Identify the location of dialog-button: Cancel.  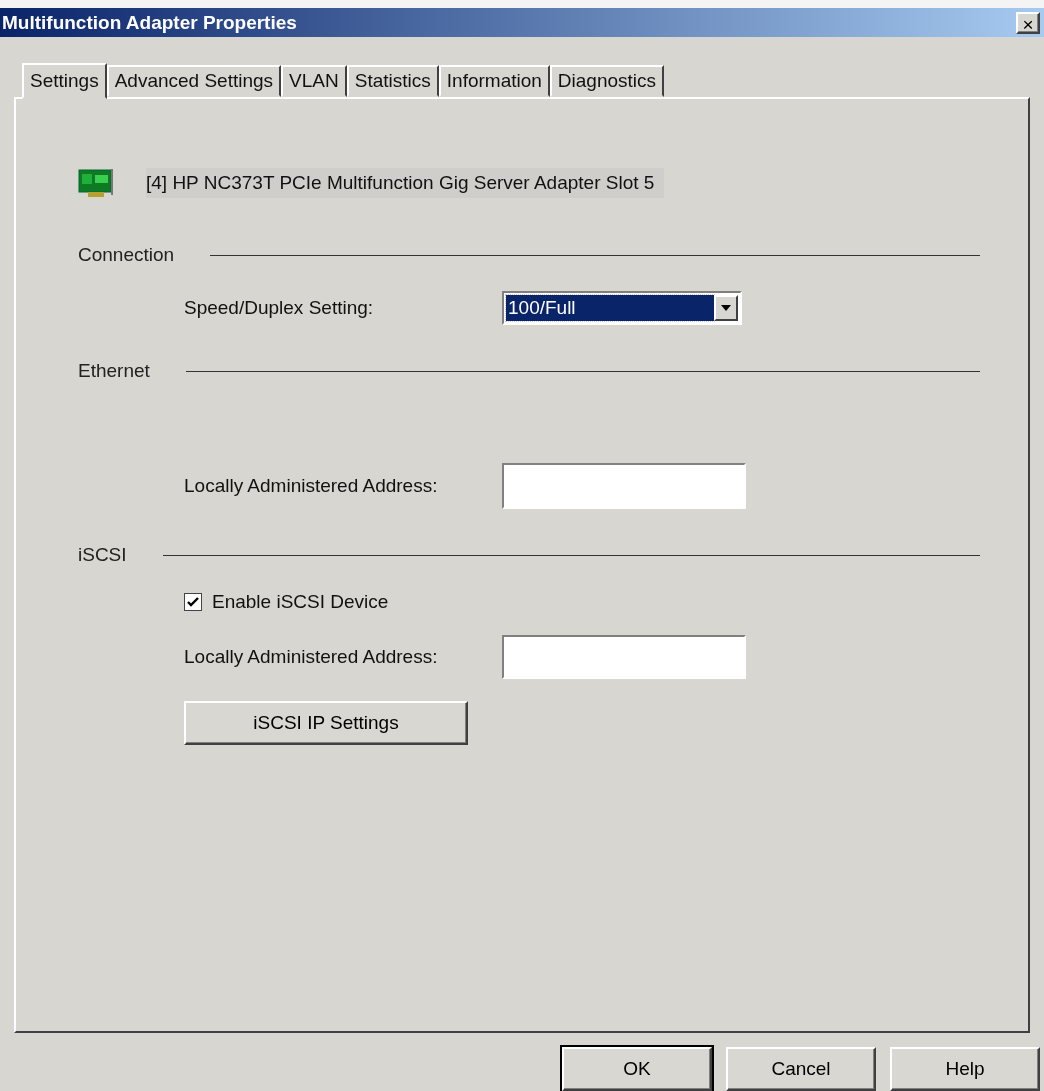
(801, 1069).